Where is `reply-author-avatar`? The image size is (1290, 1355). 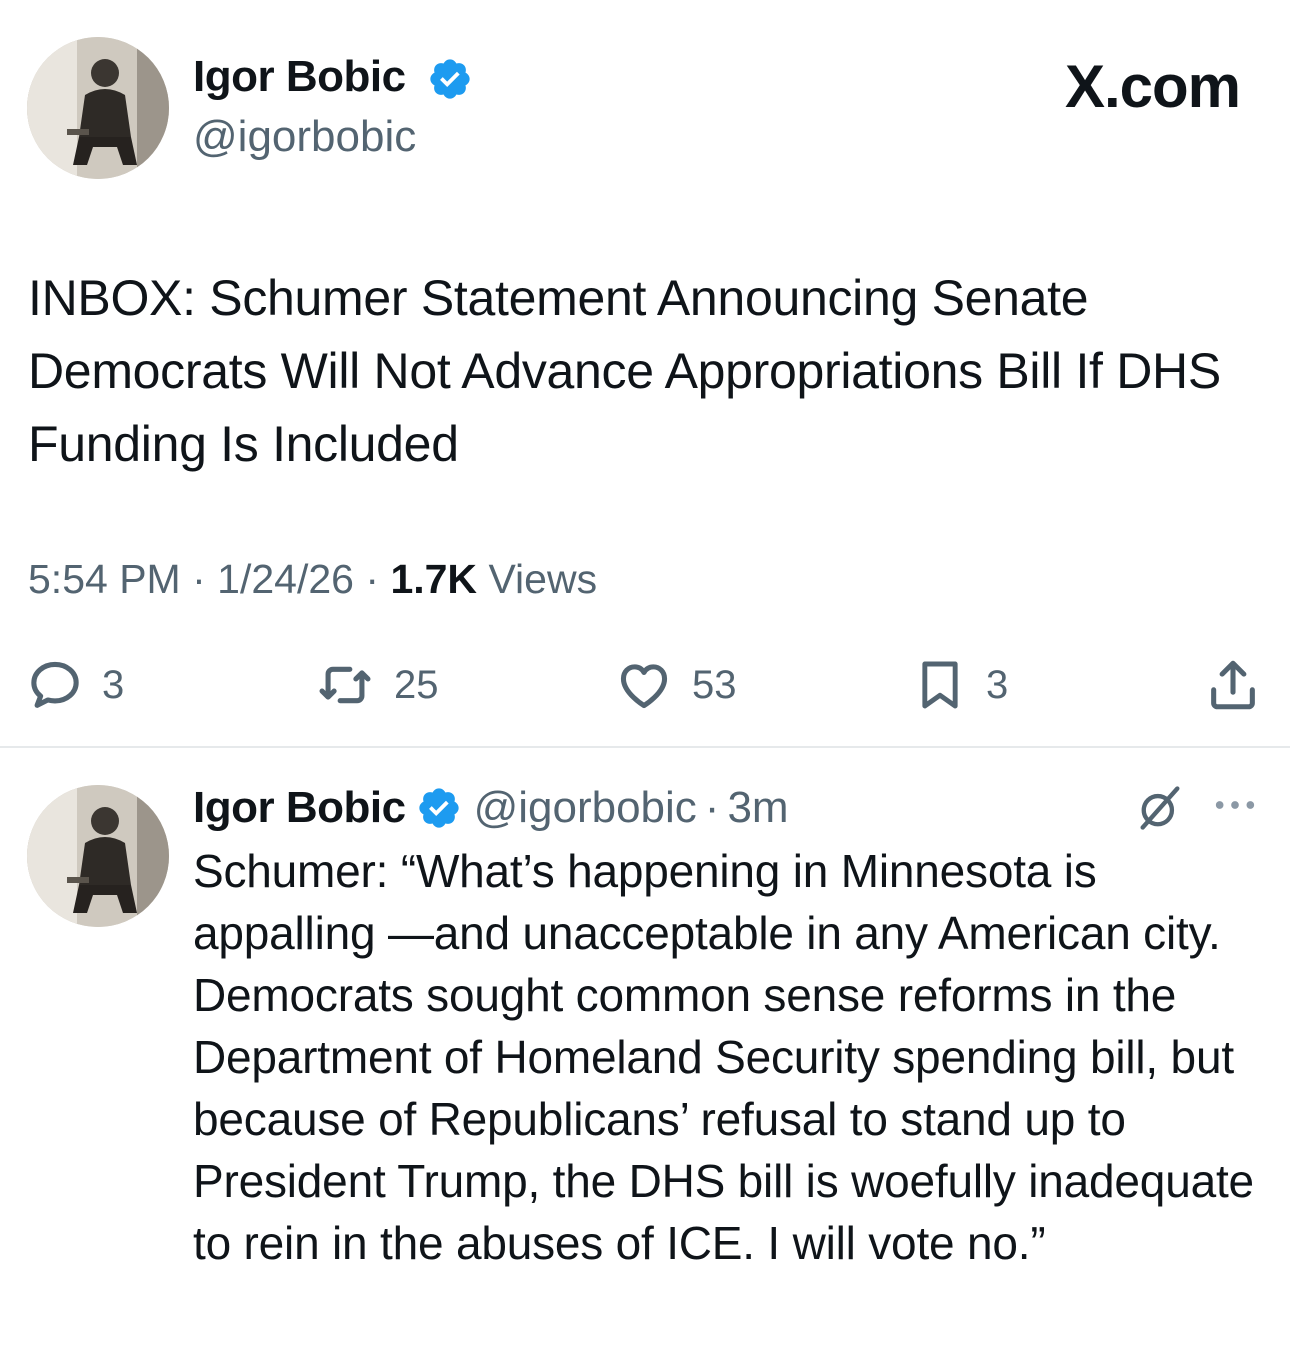 reply-author-avatar is located at coordinates (98, 856).